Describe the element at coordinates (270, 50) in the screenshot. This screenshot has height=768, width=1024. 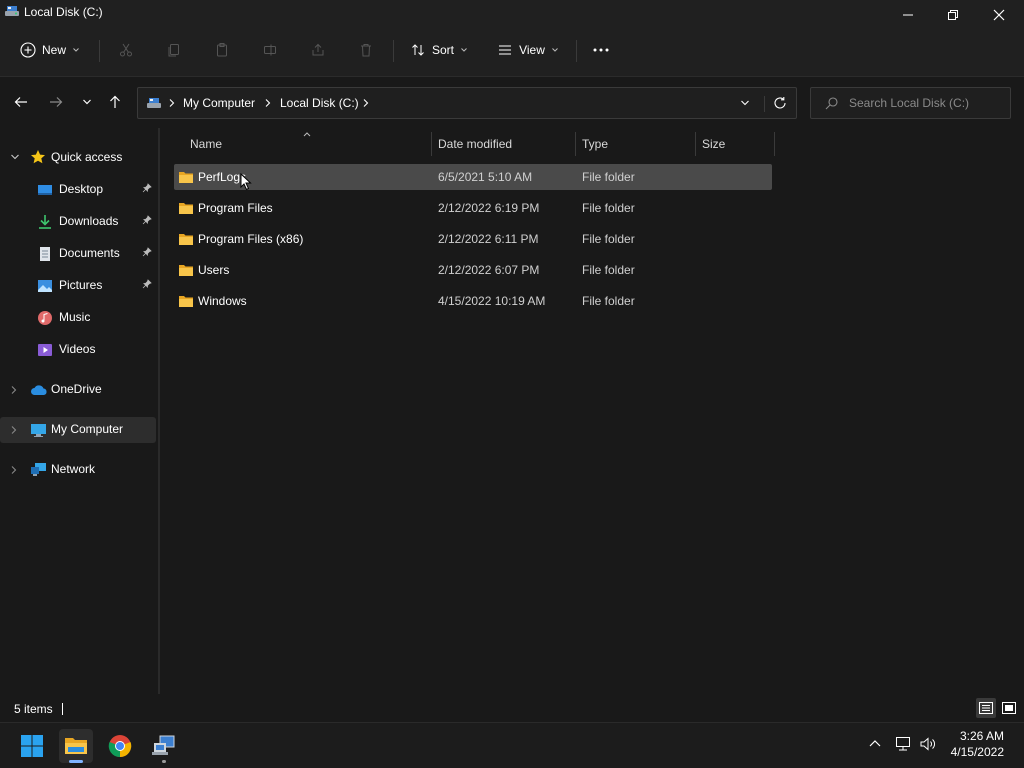
I see `rename-button` at that location.